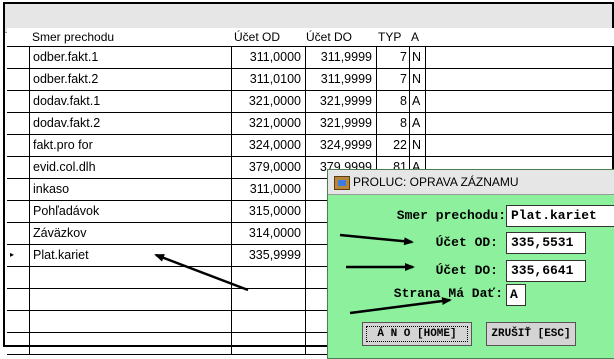  I want to click on arrow-to-strana, so click(400, 306).